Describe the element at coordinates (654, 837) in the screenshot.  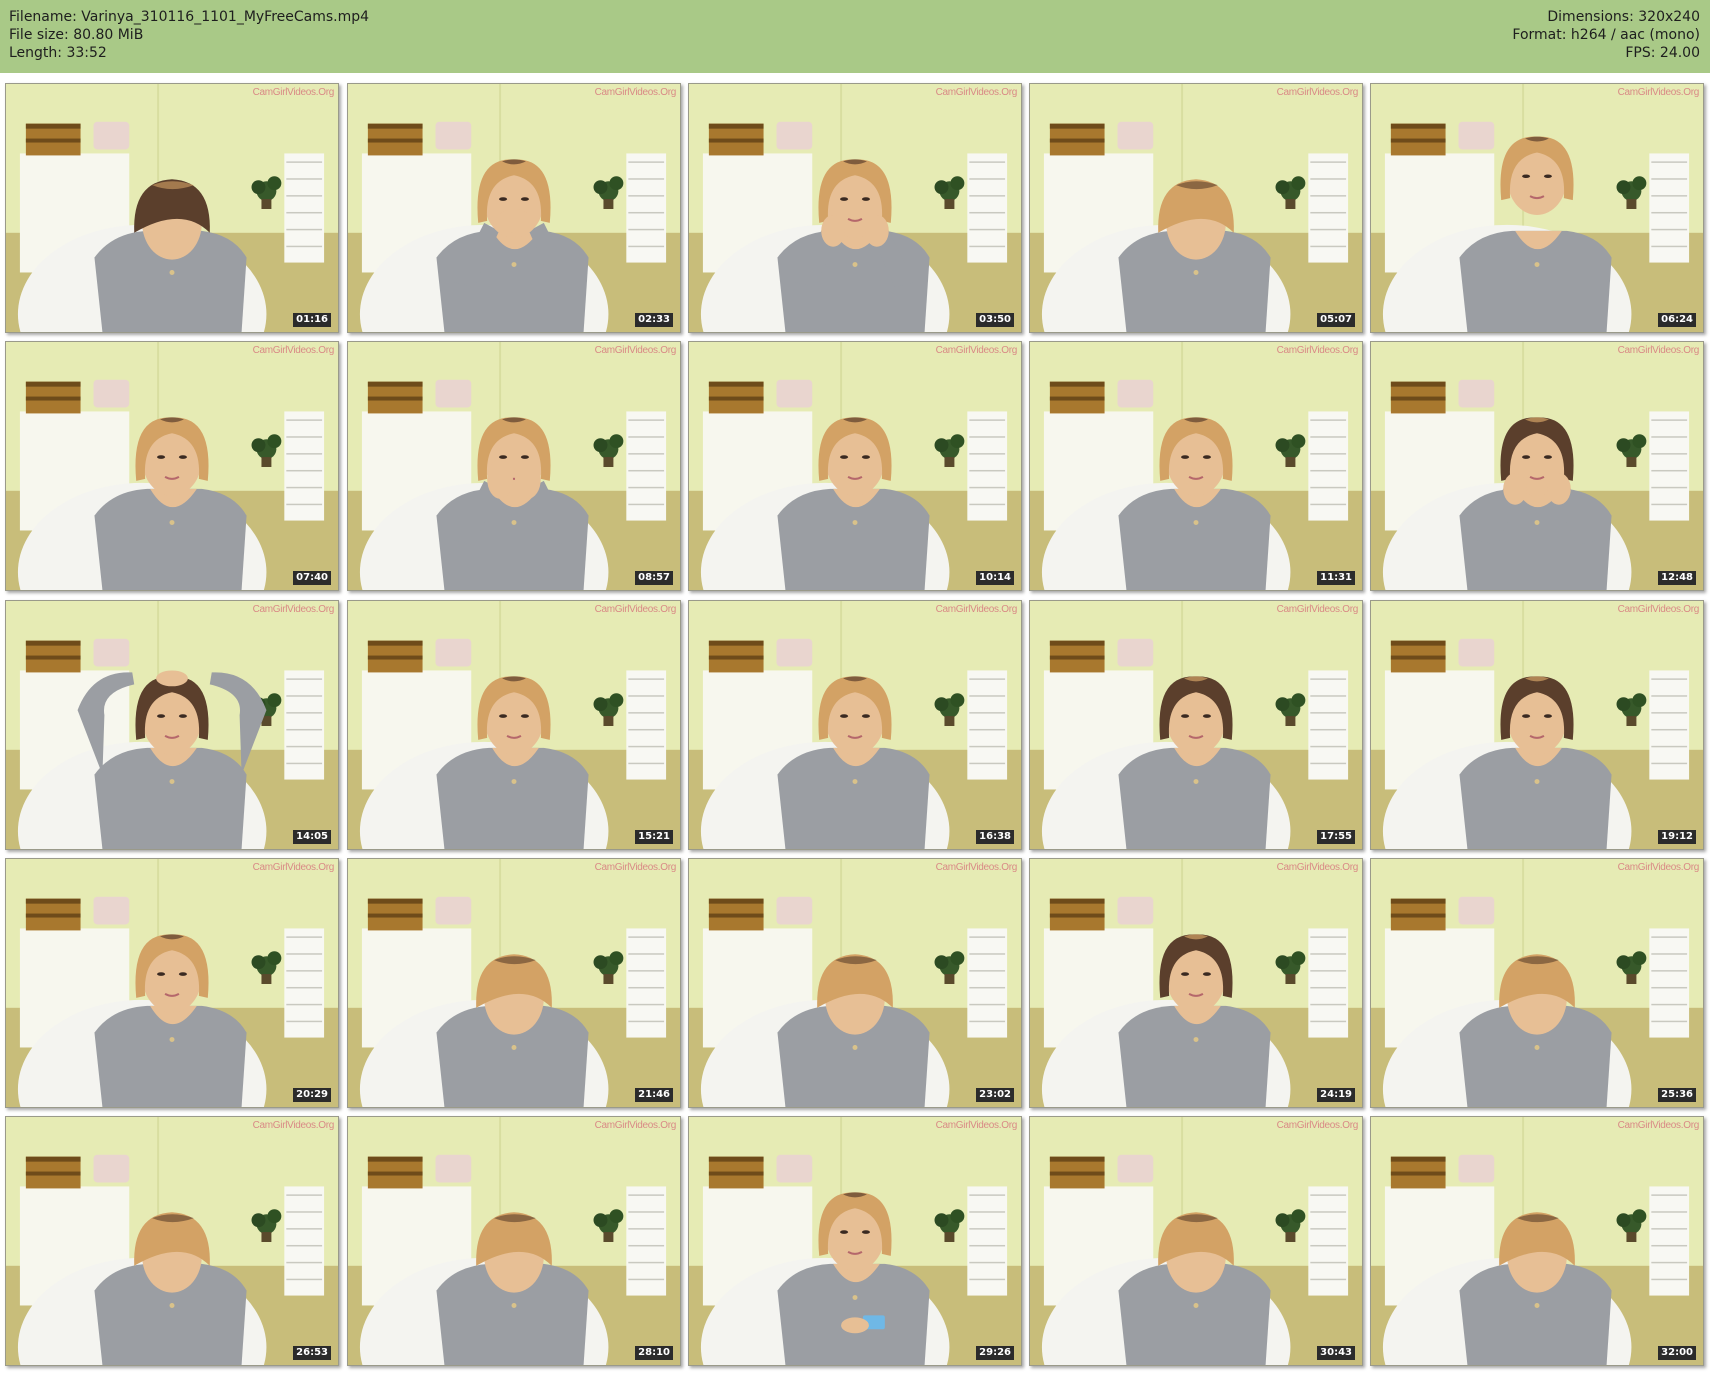
I see `timestamp-badge: 15:21` at that location.